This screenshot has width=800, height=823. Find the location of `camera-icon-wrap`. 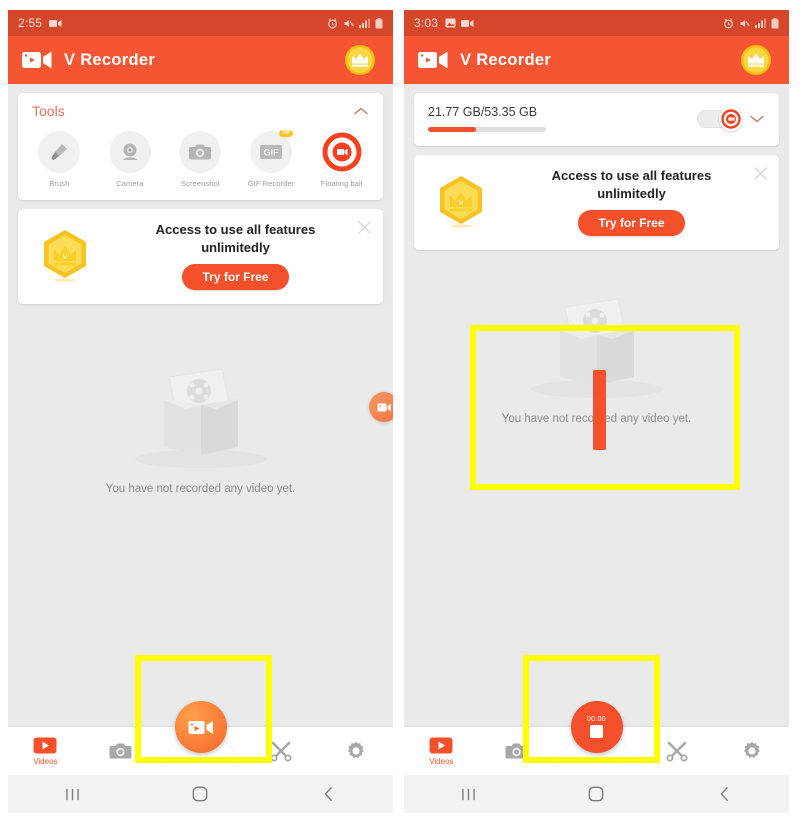

camera-icon-wrap is located at coordinates (200, 152).